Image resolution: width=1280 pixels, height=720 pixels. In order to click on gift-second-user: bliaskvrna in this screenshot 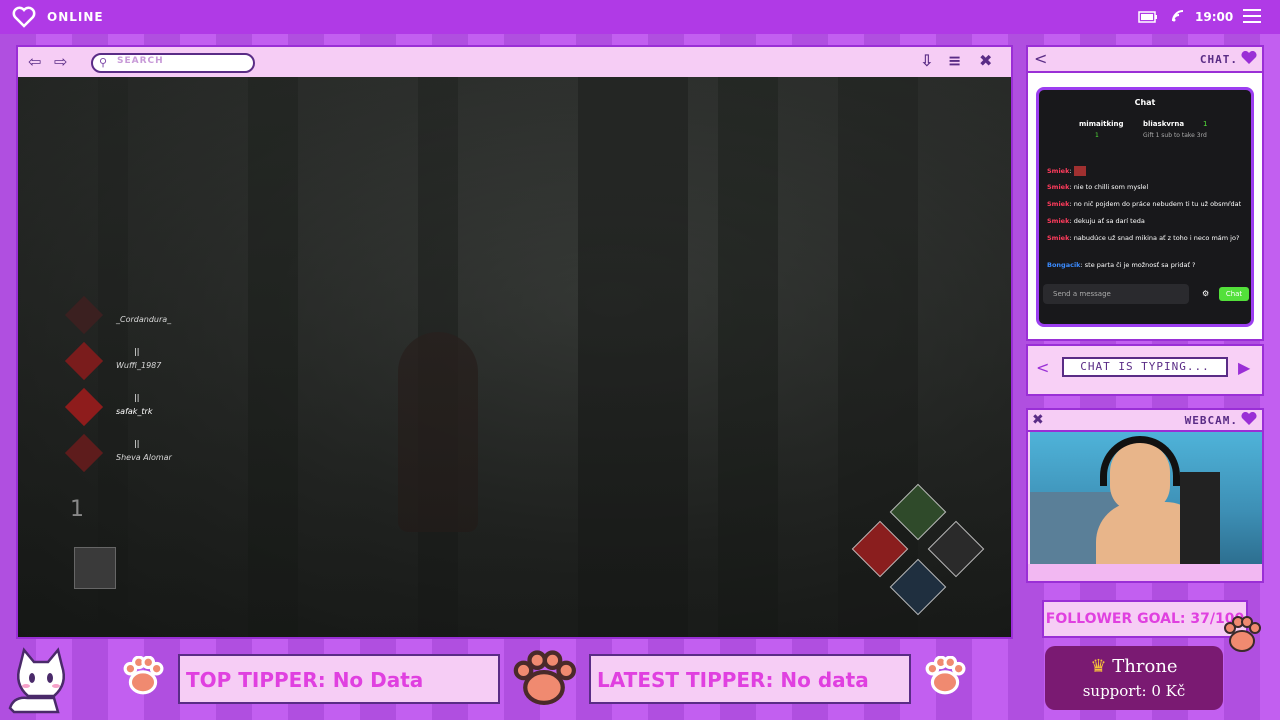, I will do `click(1164, 124)`.